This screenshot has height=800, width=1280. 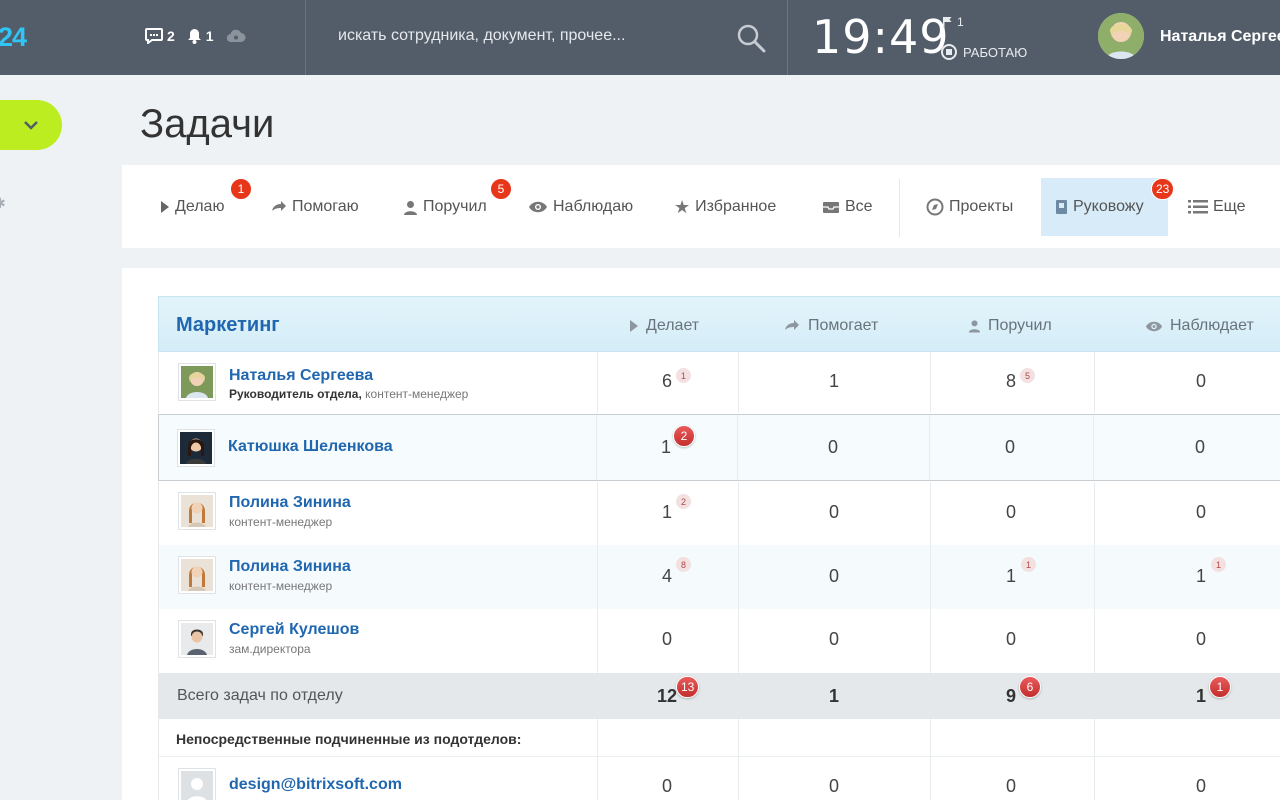 I want to click on employee-name: Наталья Сергеева, so click(x=301, y=376).